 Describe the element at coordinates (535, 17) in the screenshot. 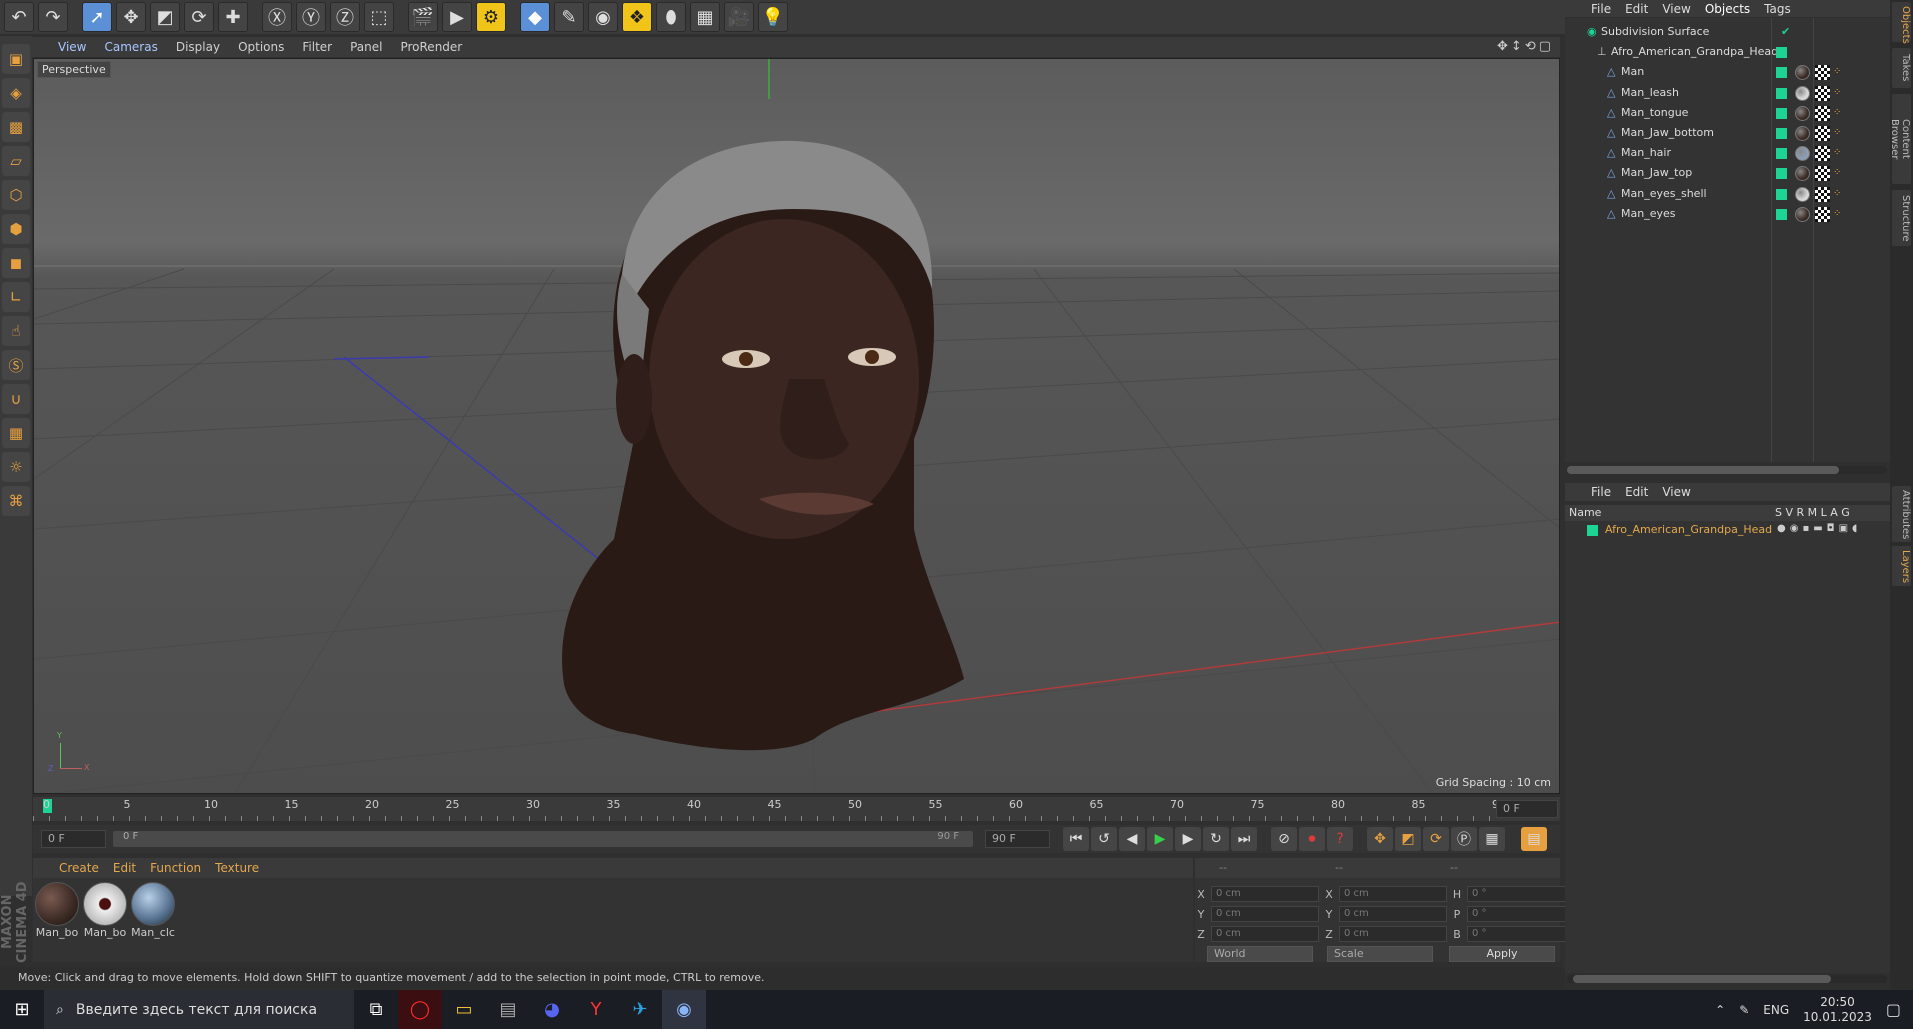

I see `cube-icon: ◆` at that location.